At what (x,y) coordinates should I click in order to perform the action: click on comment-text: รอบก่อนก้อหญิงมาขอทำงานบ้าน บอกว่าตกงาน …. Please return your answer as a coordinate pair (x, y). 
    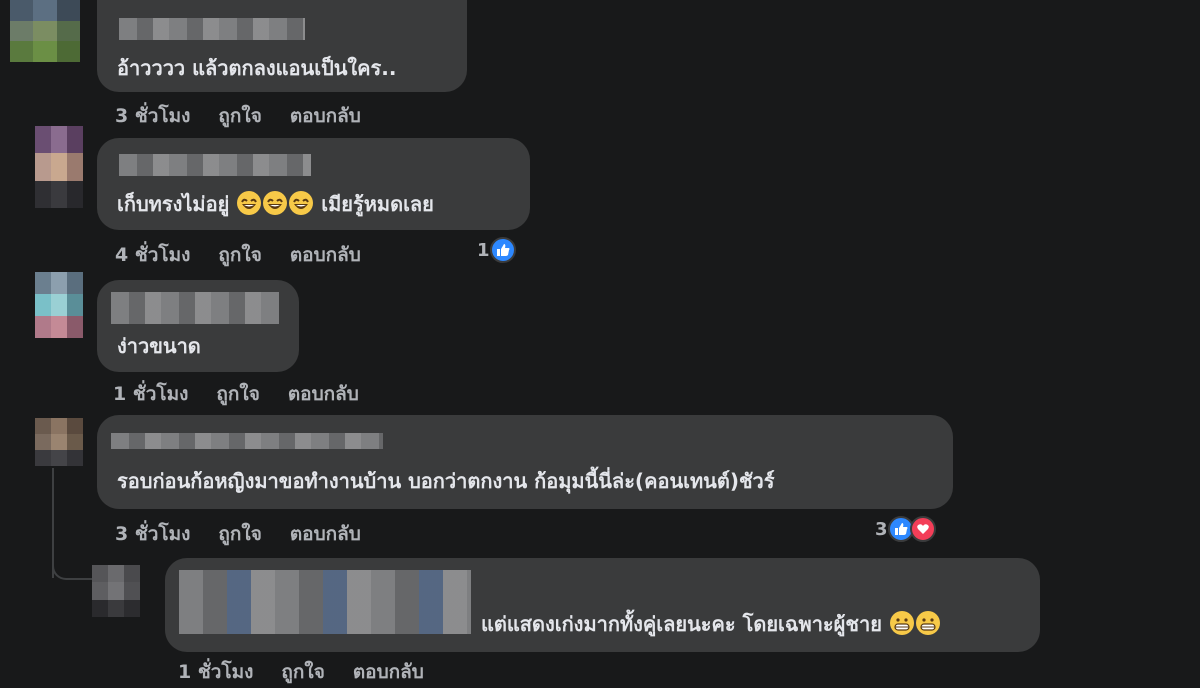
    Looking at the image, I should click on (446, 481).